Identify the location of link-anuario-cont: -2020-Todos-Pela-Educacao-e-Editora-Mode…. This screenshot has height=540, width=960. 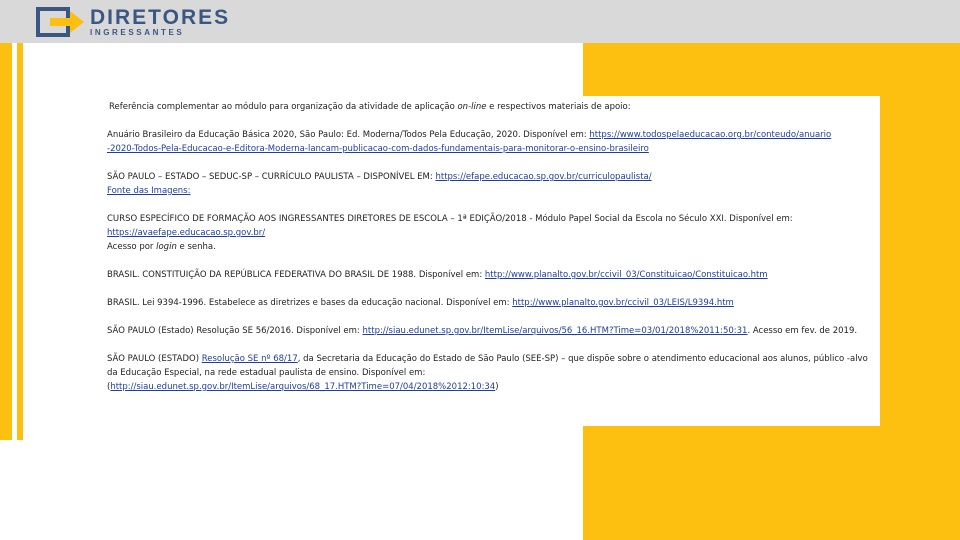
(378, 149).